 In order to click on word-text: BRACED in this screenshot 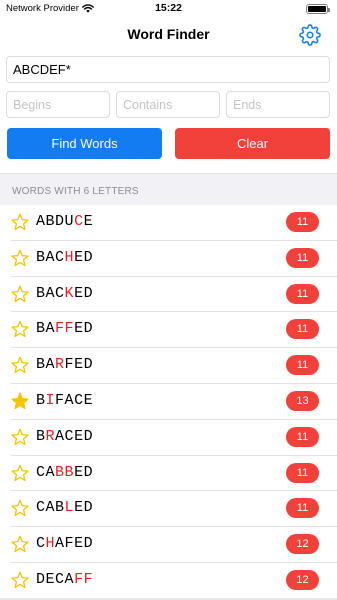, I will do `click(64, 436)`.